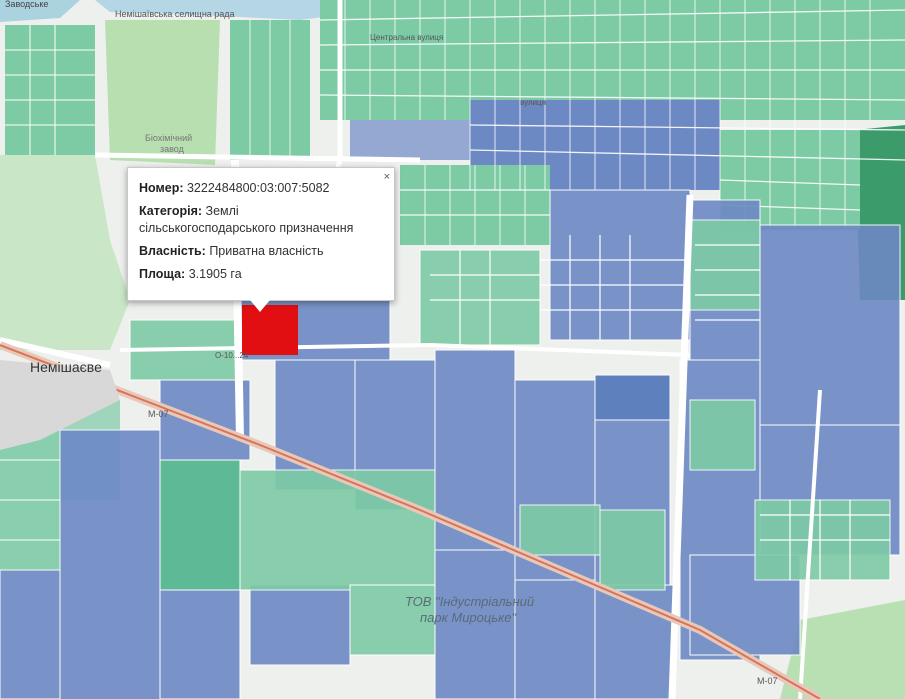 The image size is (905, 699). What do you see at coordinates (266, 251) in the screenshot?
I see `ownership-value: Приватна власність` at bounding box center [266, 251].